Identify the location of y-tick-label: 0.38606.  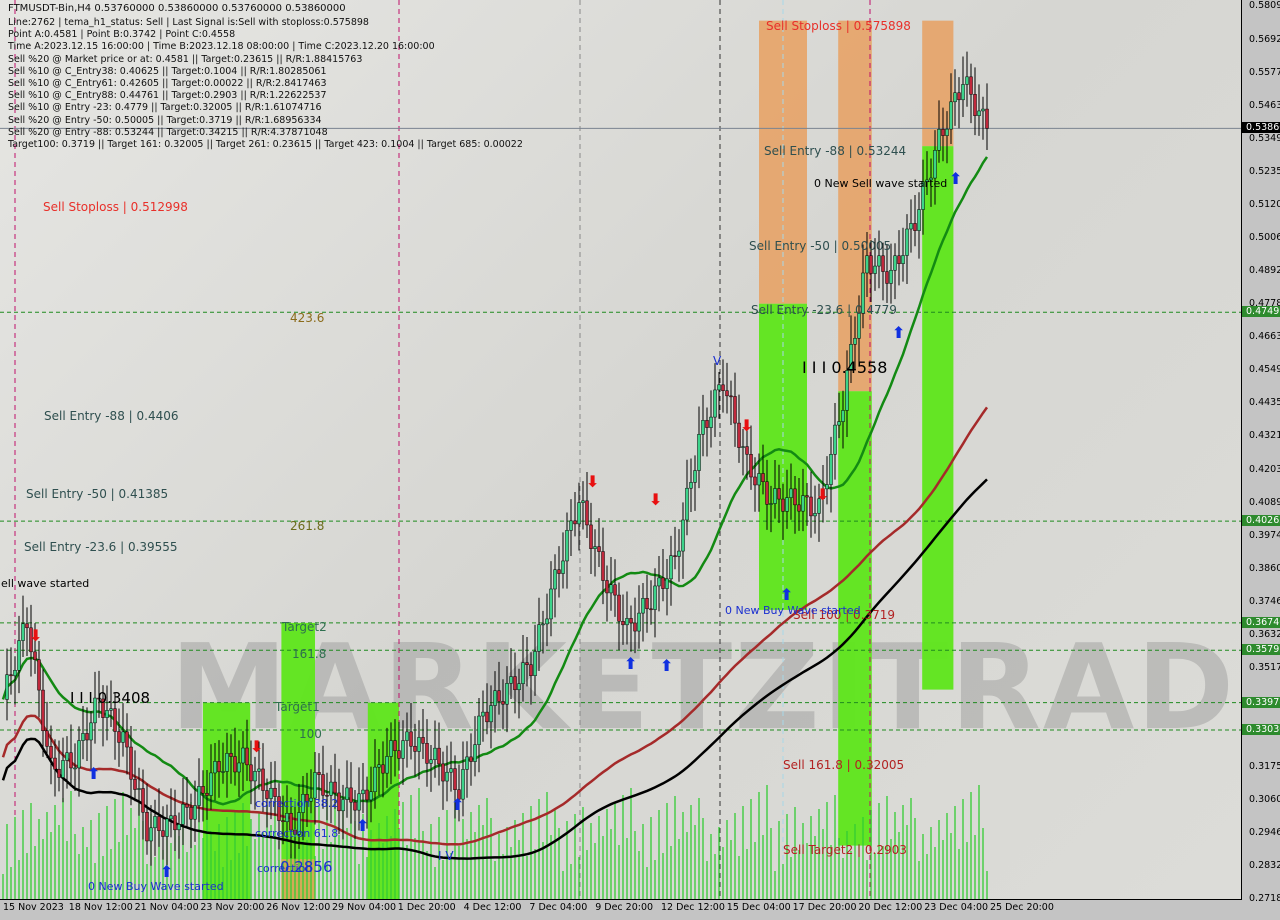
(1264, 568).